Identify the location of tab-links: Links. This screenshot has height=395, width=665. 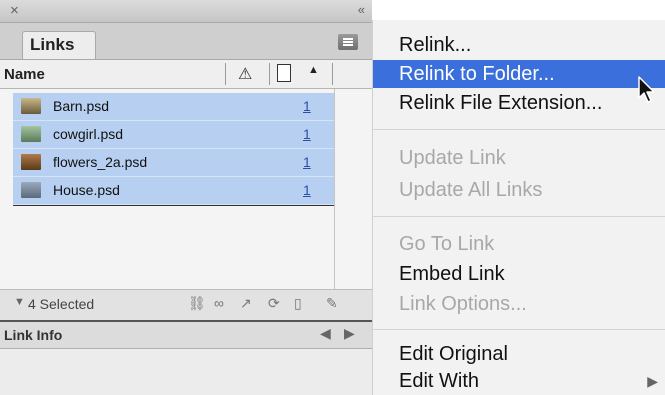
(59, 45).